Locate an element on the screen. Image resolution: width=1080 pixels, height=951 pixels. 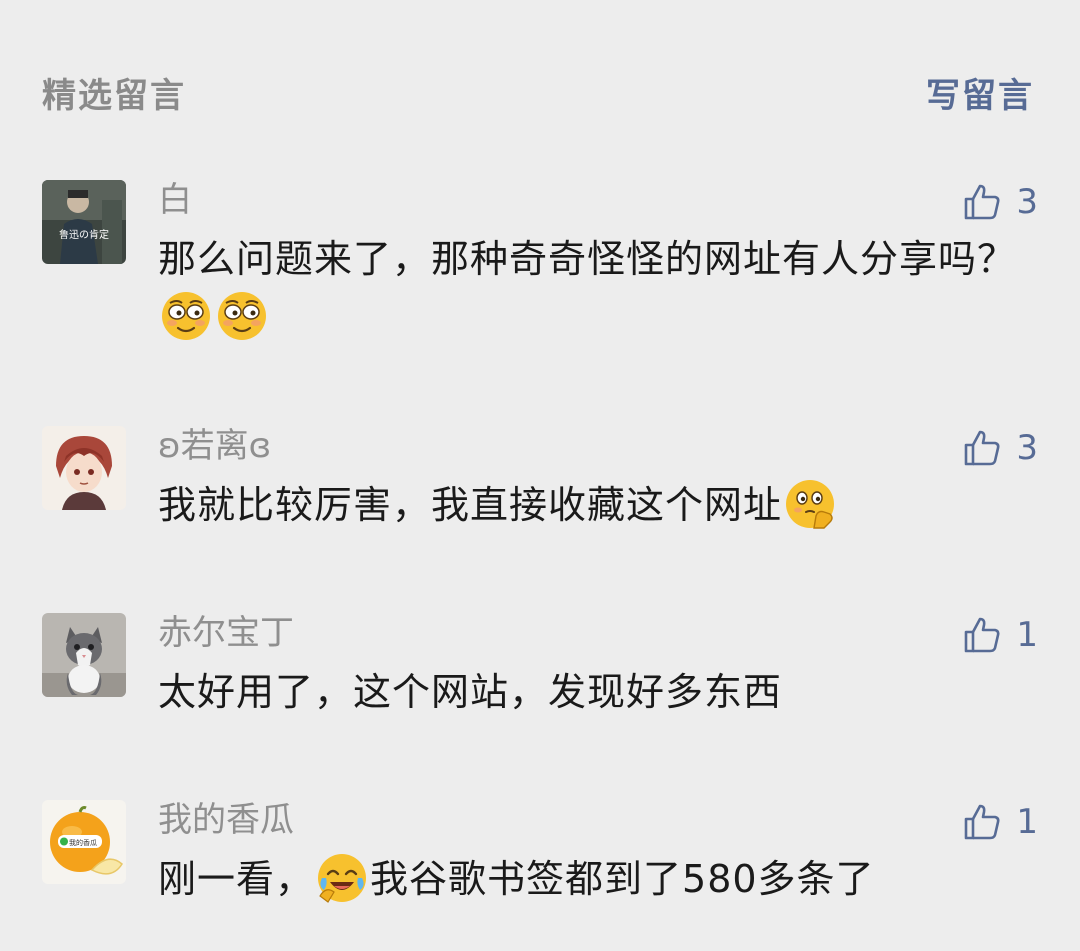
comment-nickname: 我的香瓜 is located at coordinates (226, 820).